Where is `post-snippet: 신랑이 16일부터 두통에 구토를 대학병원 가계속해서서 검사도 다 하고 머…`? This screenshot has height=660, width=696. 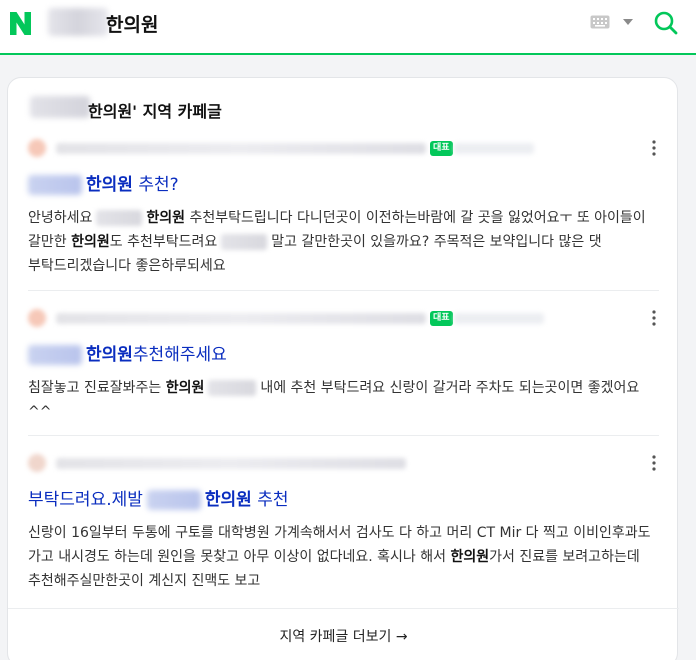
post-snippet: 신랑이 16일부터 두통에 구토를 대학병원 가계속해서서 검사도 다 하고 머… is located at coordinates (344, 557).